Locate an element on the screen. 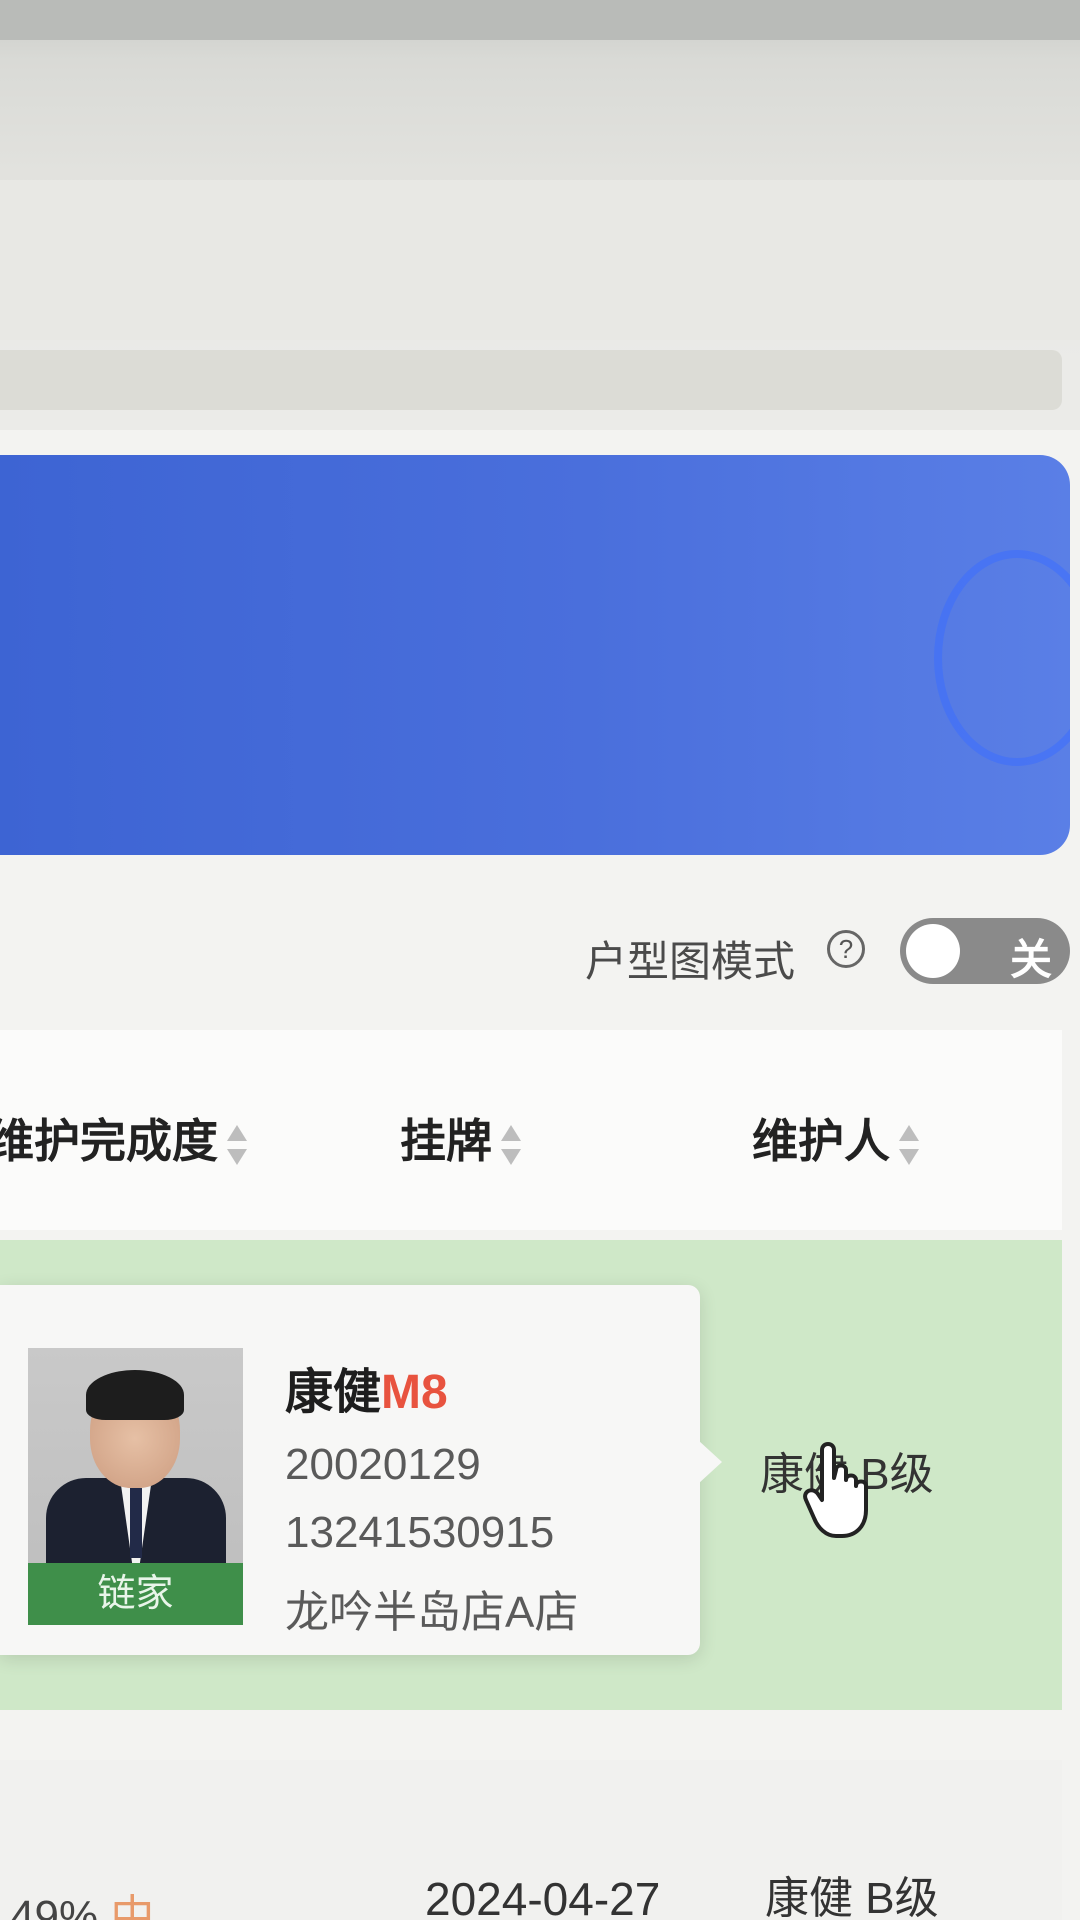 This screenshot has height=1920, width=1080. column-header-completion: 维护完成度 is located at coordinates (124, 1138).